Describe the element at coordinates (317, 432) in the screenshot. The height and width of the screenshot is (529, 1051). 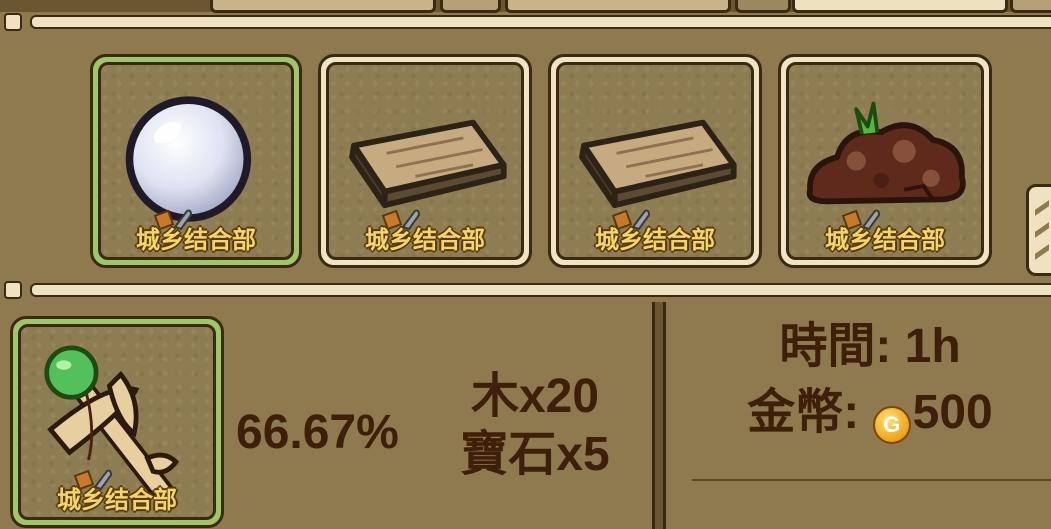
I see `success-rate: 66.67%` at that location.